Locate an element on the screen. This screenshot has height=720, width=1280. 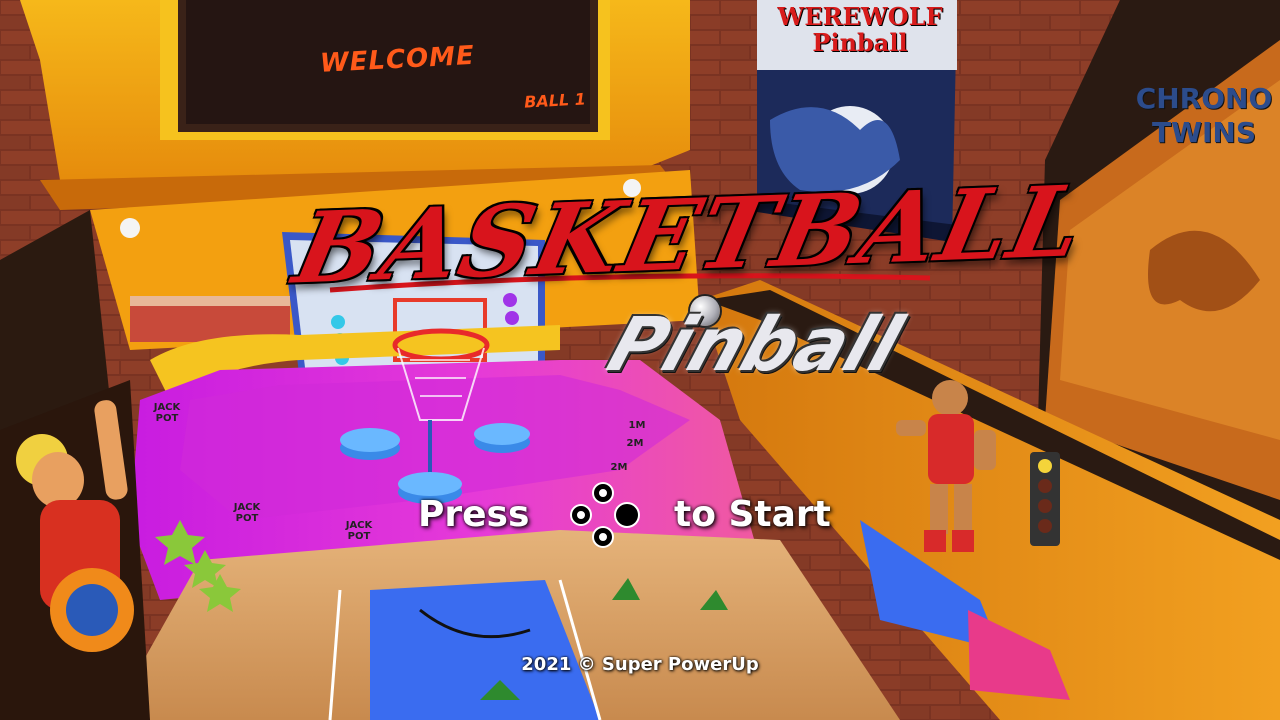
press-label: Press is located at coordinates (474, 514).